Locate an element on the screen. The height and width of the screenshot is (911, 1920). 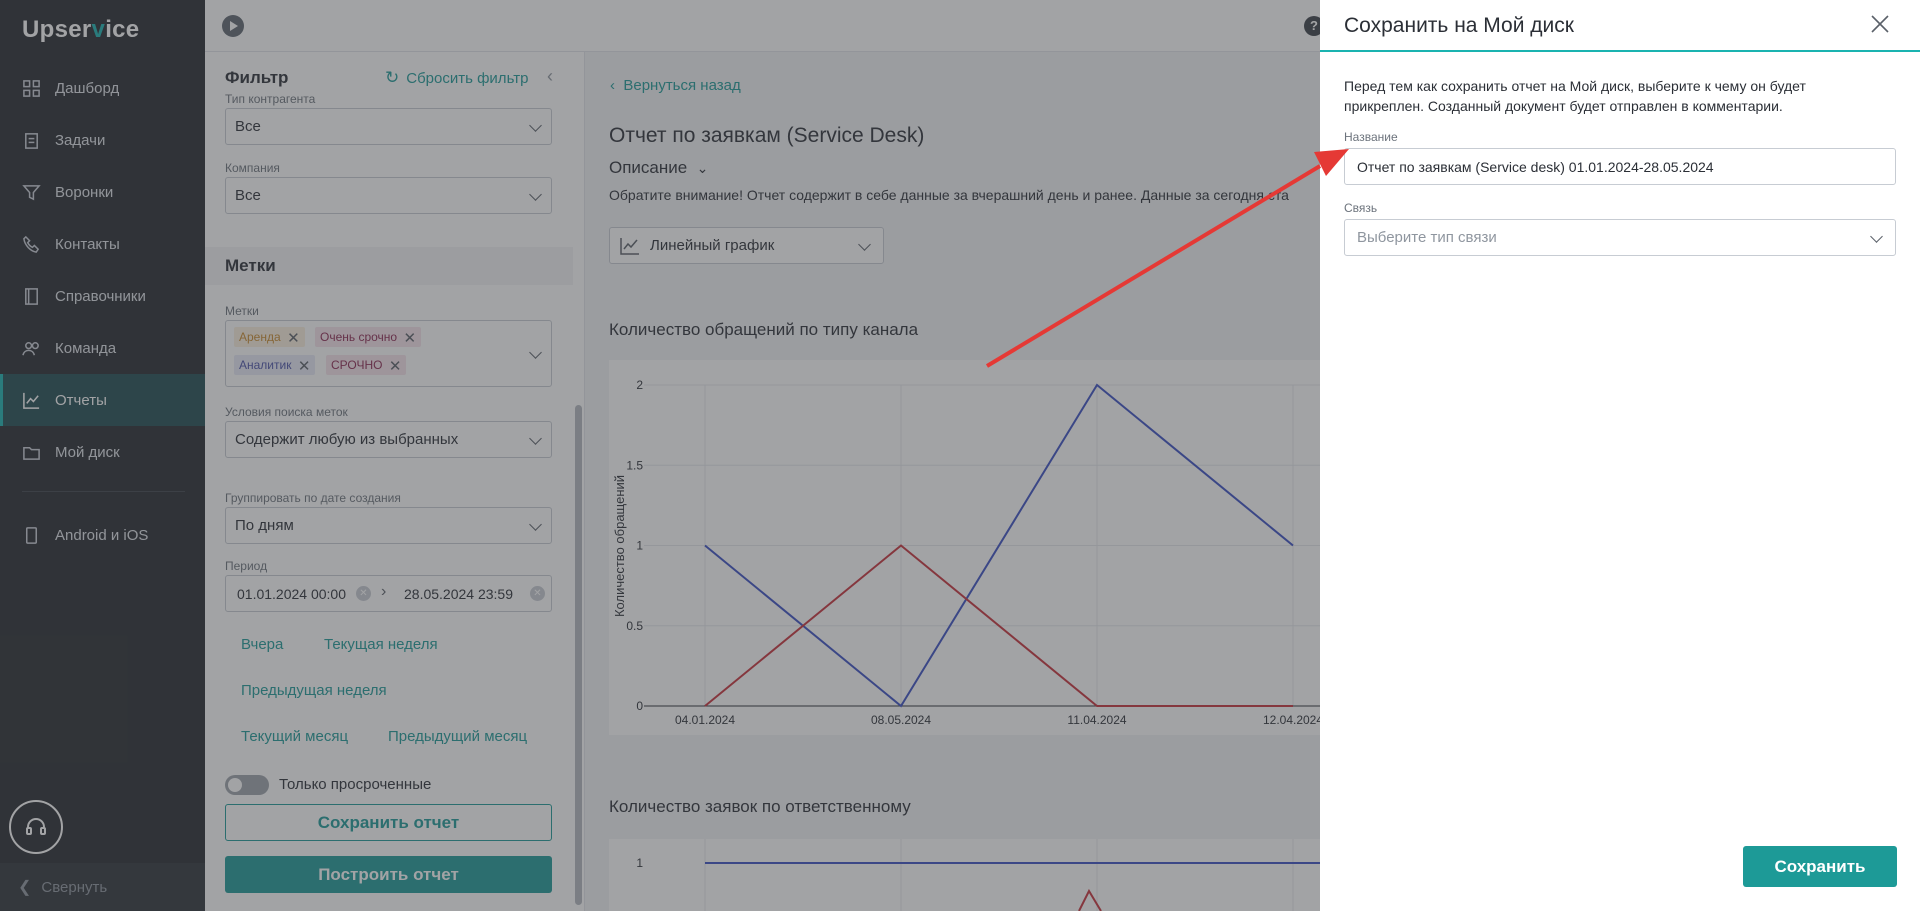
link-label: Связь is located at coordinates (1361, 208).